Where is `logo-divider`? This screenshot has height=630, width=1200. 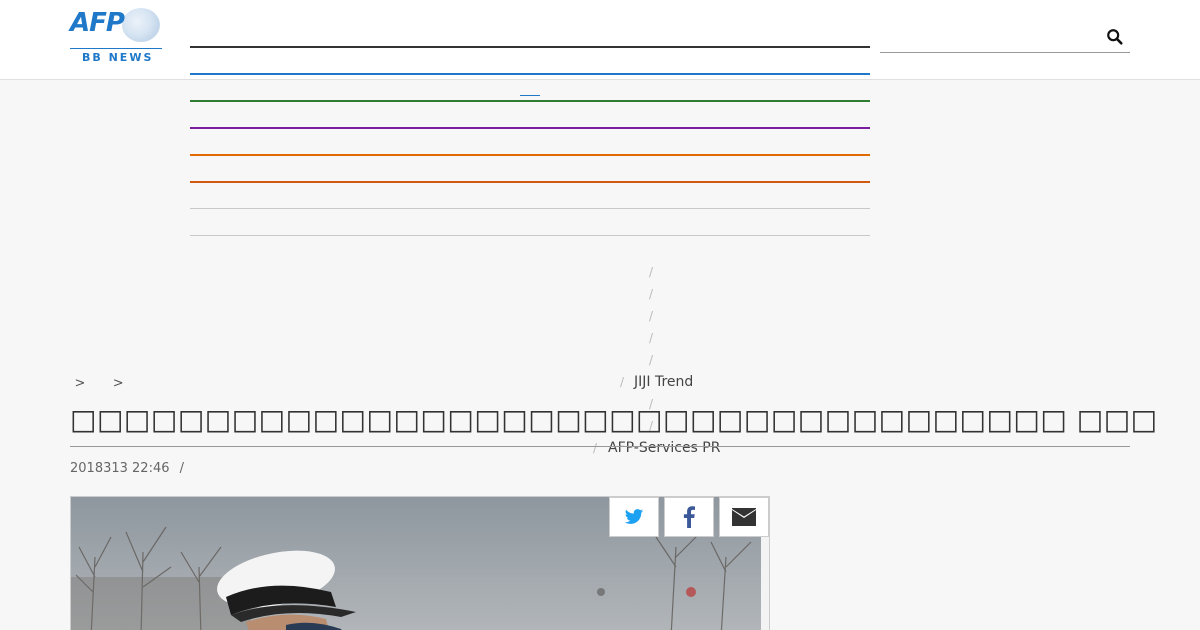
logo-divider is located at coordinates (116, 48).